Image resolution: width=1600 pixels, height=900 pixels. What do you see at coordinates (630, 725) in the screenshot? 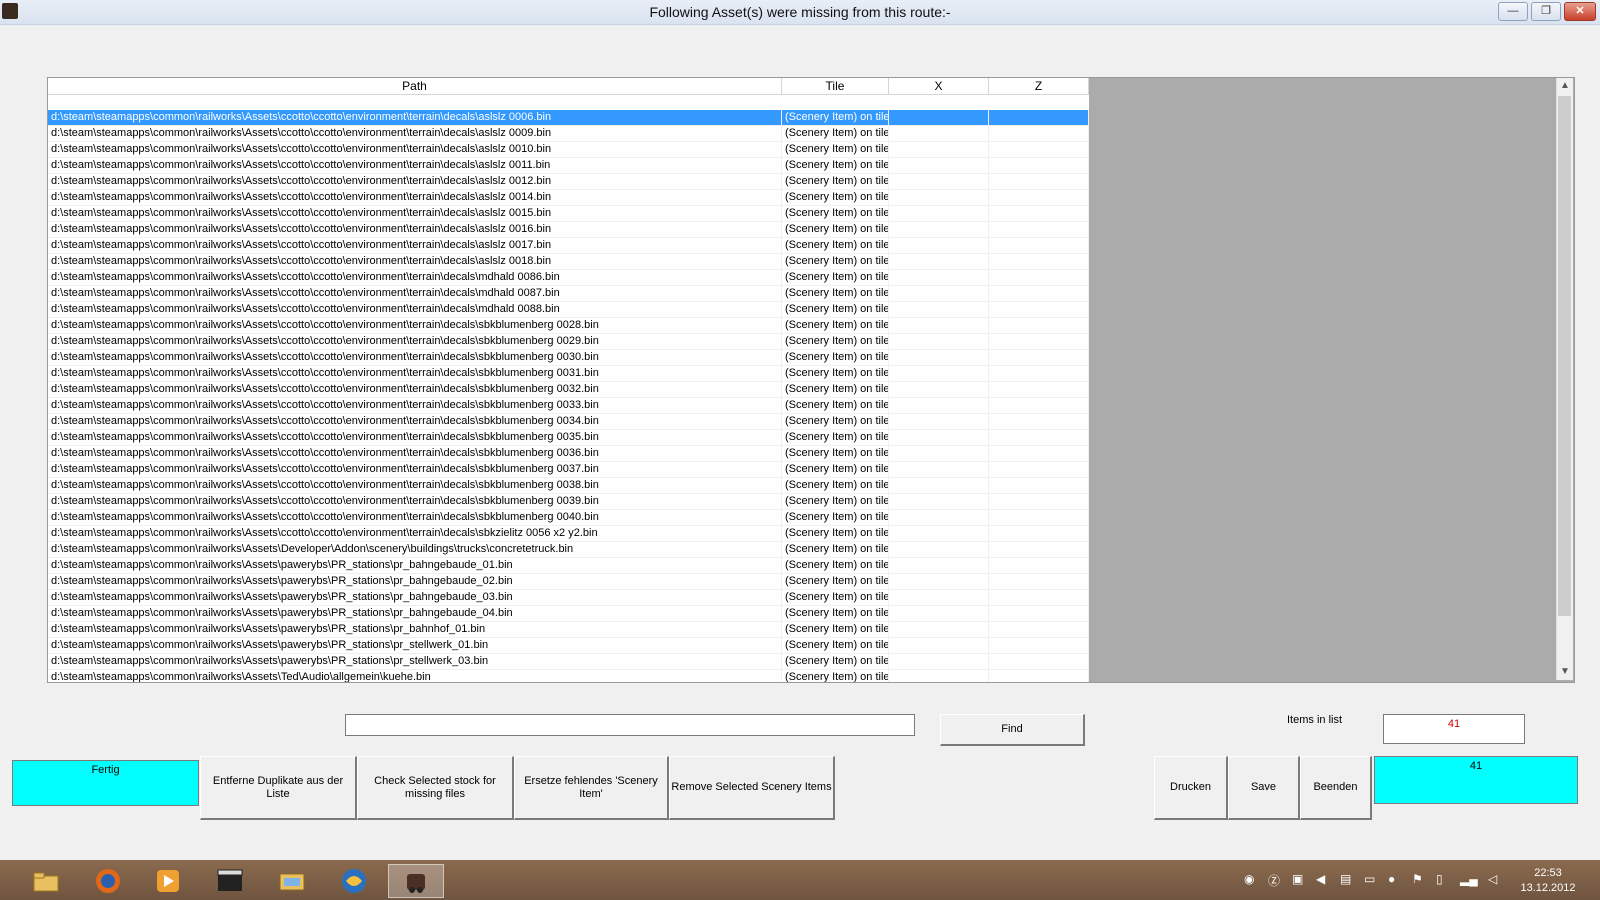
I see `find-input` at bounding box center [630, 725].